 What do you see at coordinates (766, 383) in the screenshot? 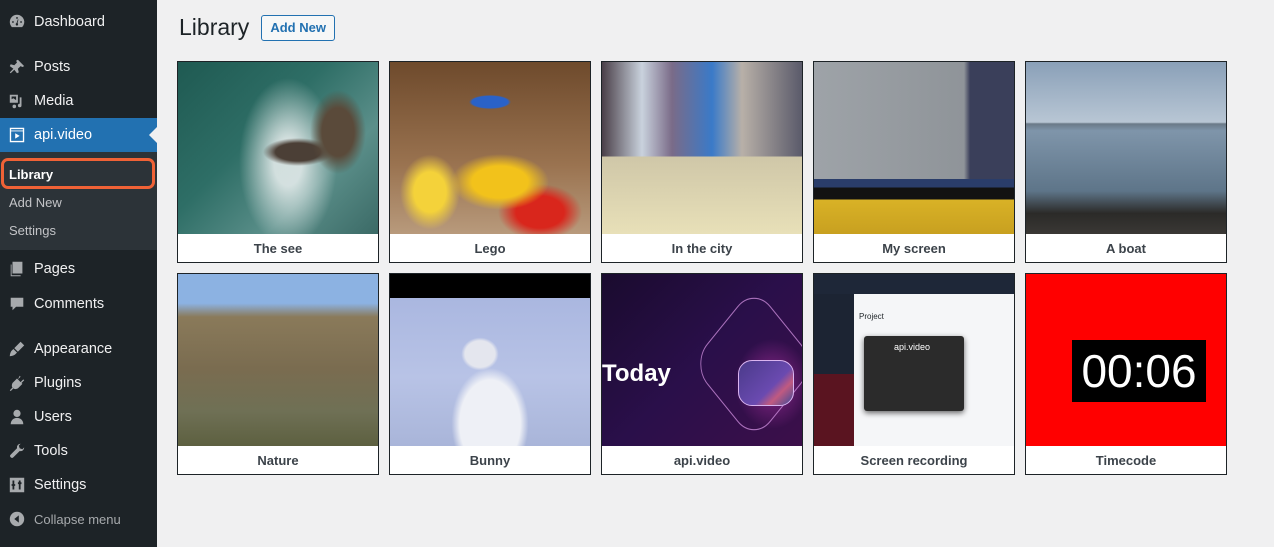
I see `api-video-logo-inner` at bounding box center [766, 383].